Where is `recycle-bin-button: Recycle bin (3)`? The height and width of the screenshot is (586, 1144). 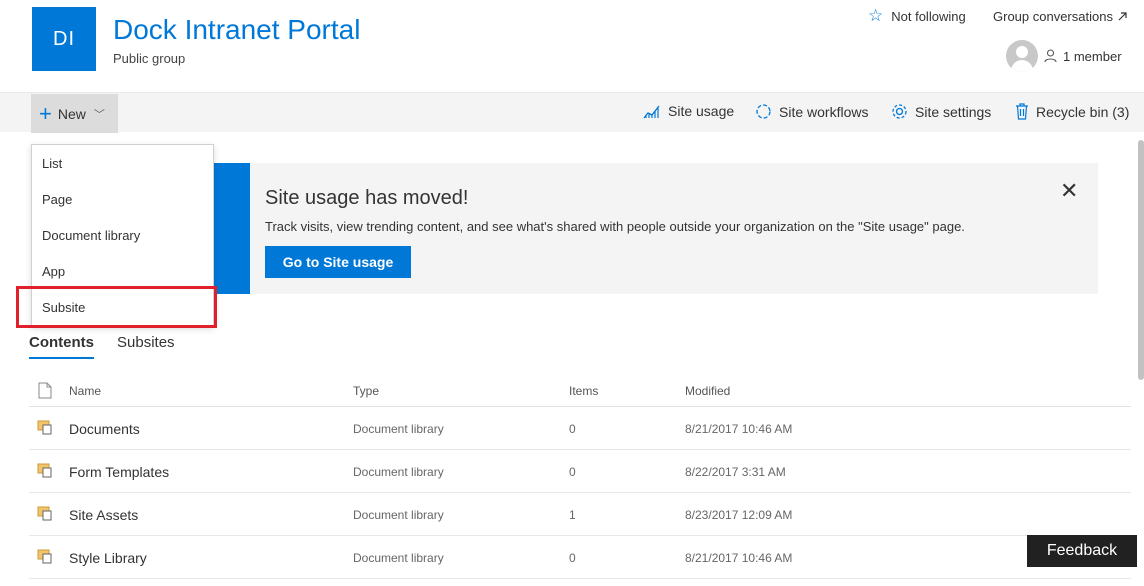
recycle-bin-button: Recycle bin (3) is located at coordinates (1072, 111).